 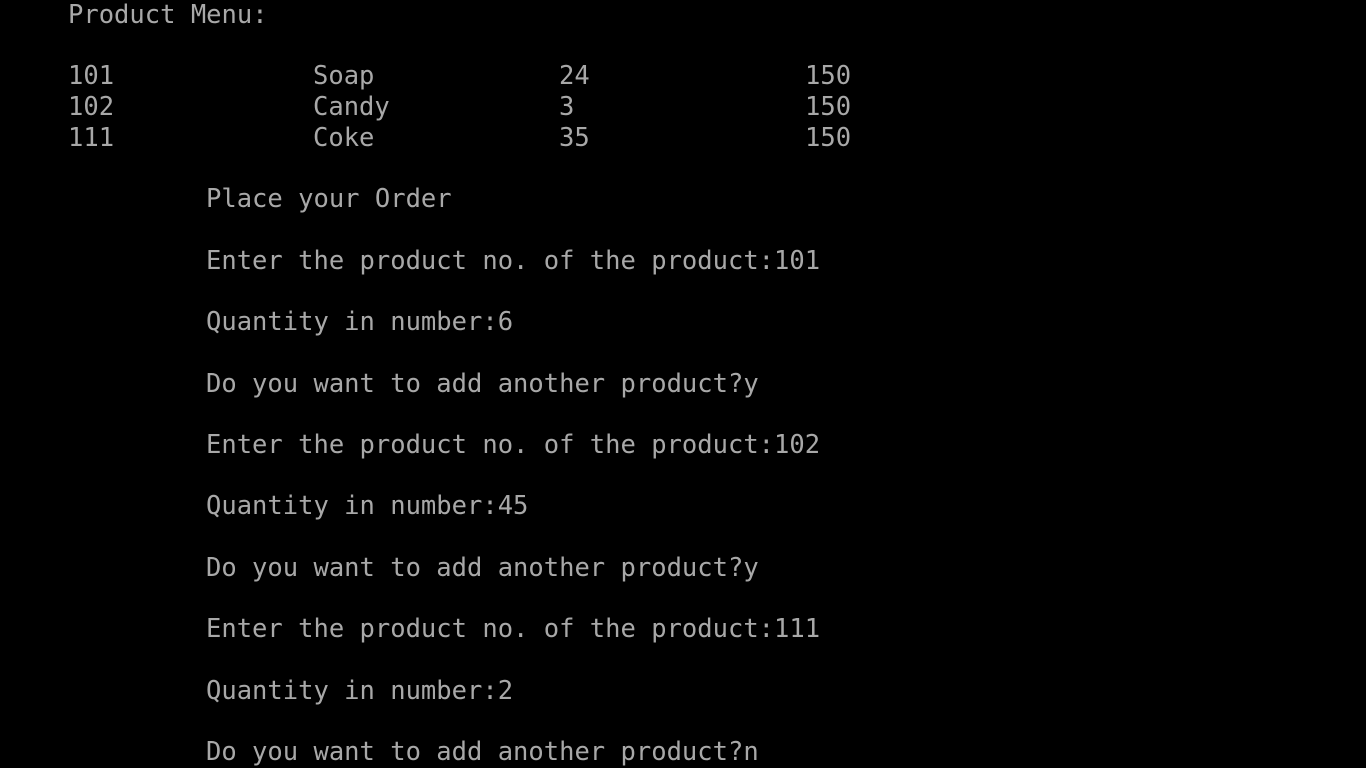 What do you see at coordinates (683, 199) in the screenshot?
I see `order-heading-line: Place your Order` at bounding box center [683, 199].